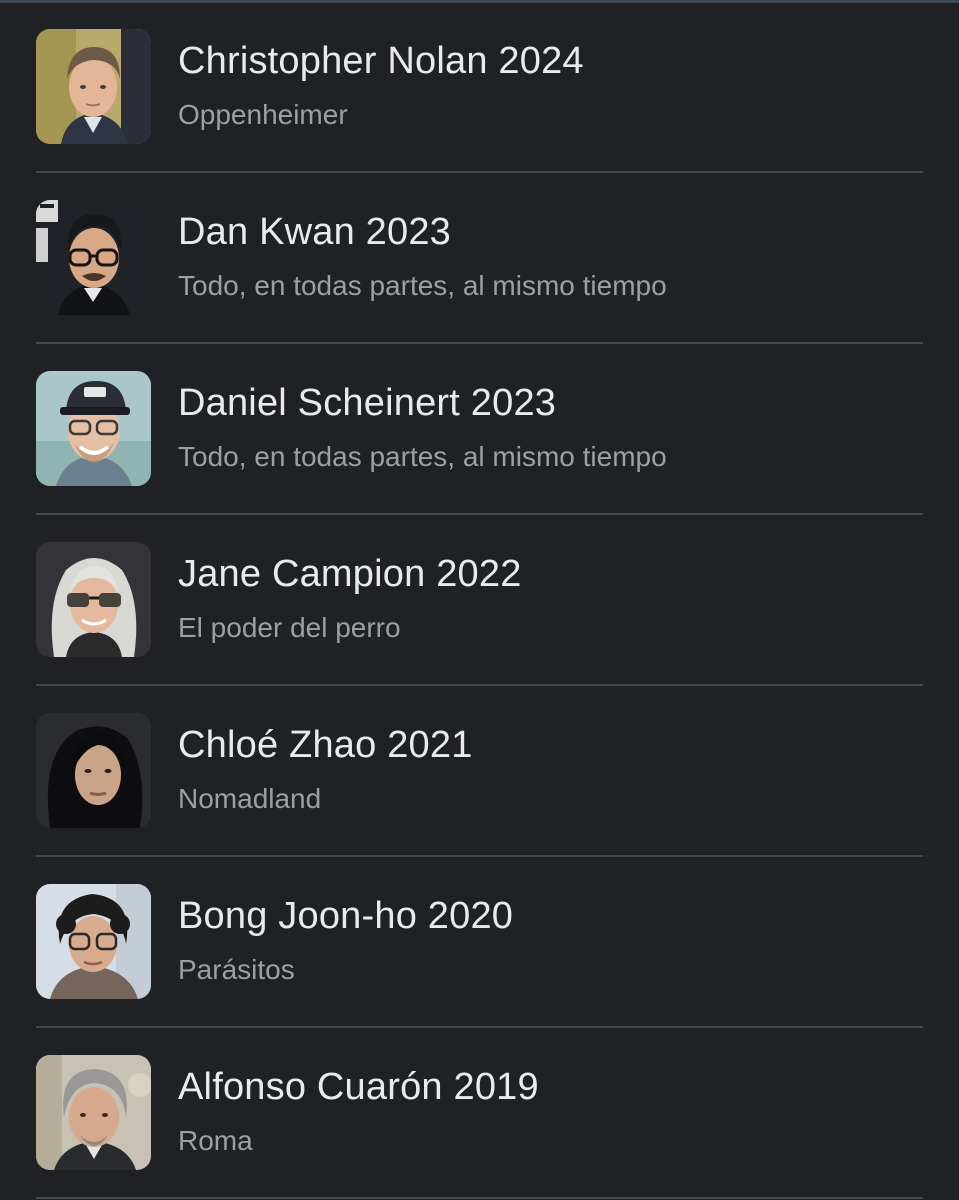 This screenshot has height=1200, width=959. I want to click on film-title: Nomadland, so click(250, 798).